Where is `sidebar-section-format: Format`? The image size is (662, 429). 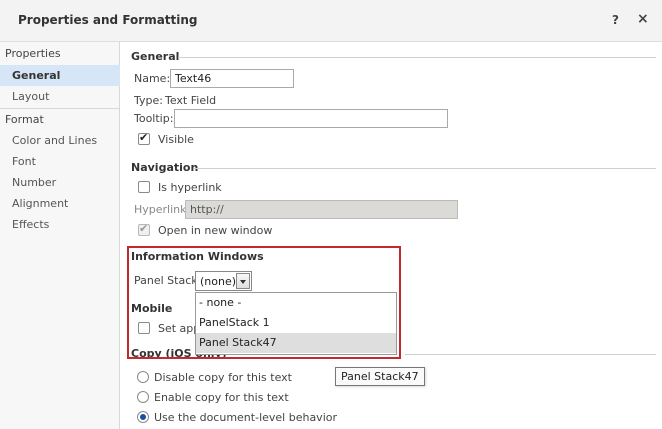
sidebar-section-format: Format is located at coordinates (60, 119).